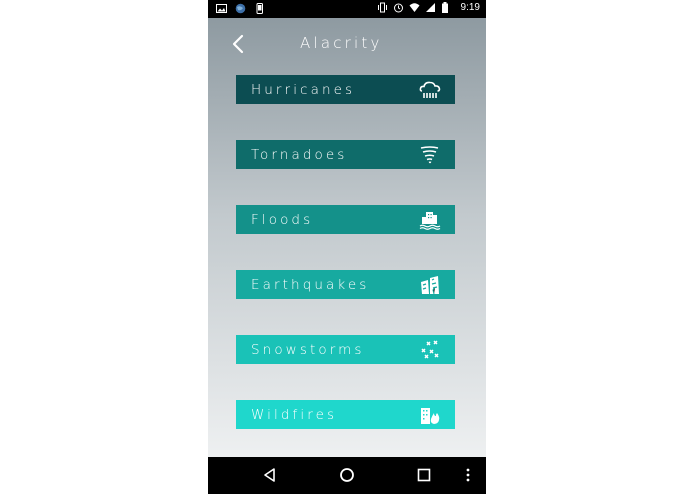  I want to click on menu-item-label: Tornadoes, so click(299, 154).